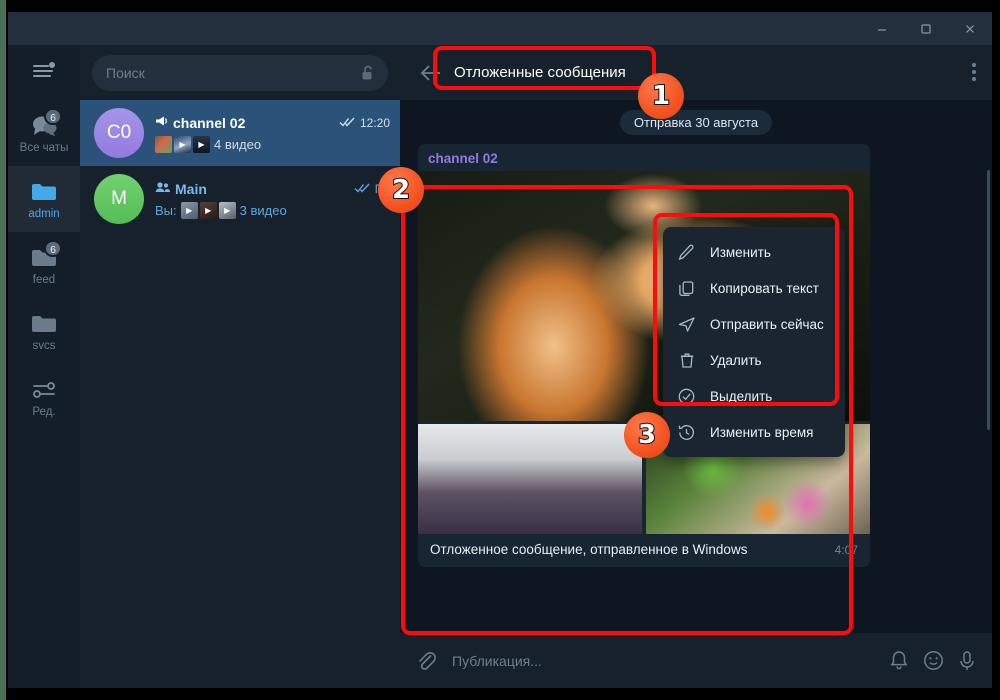 This screenshot has width=1000, height=700. I want to click on capture-edge-artifact, so click(4, 350).